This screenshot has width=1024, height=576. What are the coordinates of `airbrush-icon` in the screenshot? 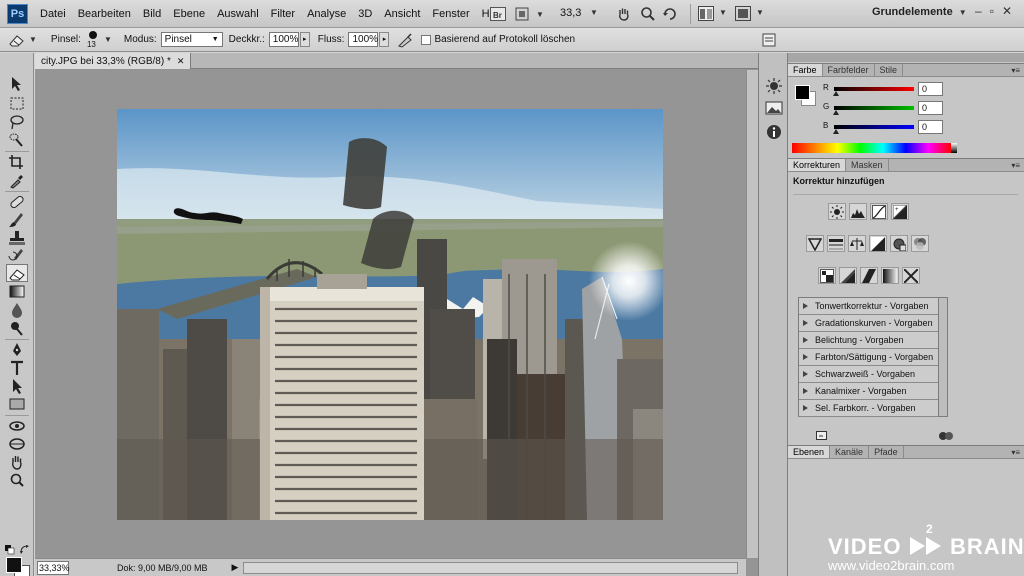 It's located at (406, 40).